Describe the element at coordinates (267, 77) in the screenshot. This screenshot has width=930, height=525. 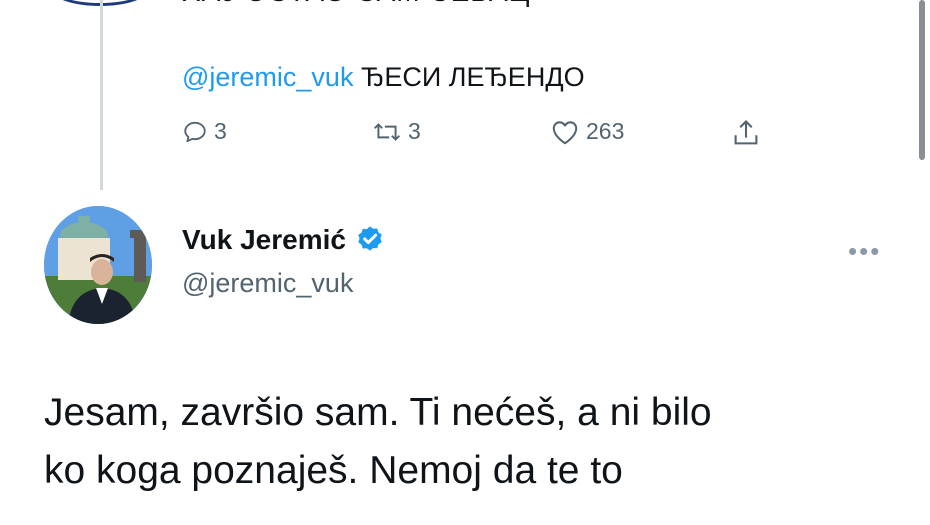
I see `mention-link: @jeremic_vuk` at that location.